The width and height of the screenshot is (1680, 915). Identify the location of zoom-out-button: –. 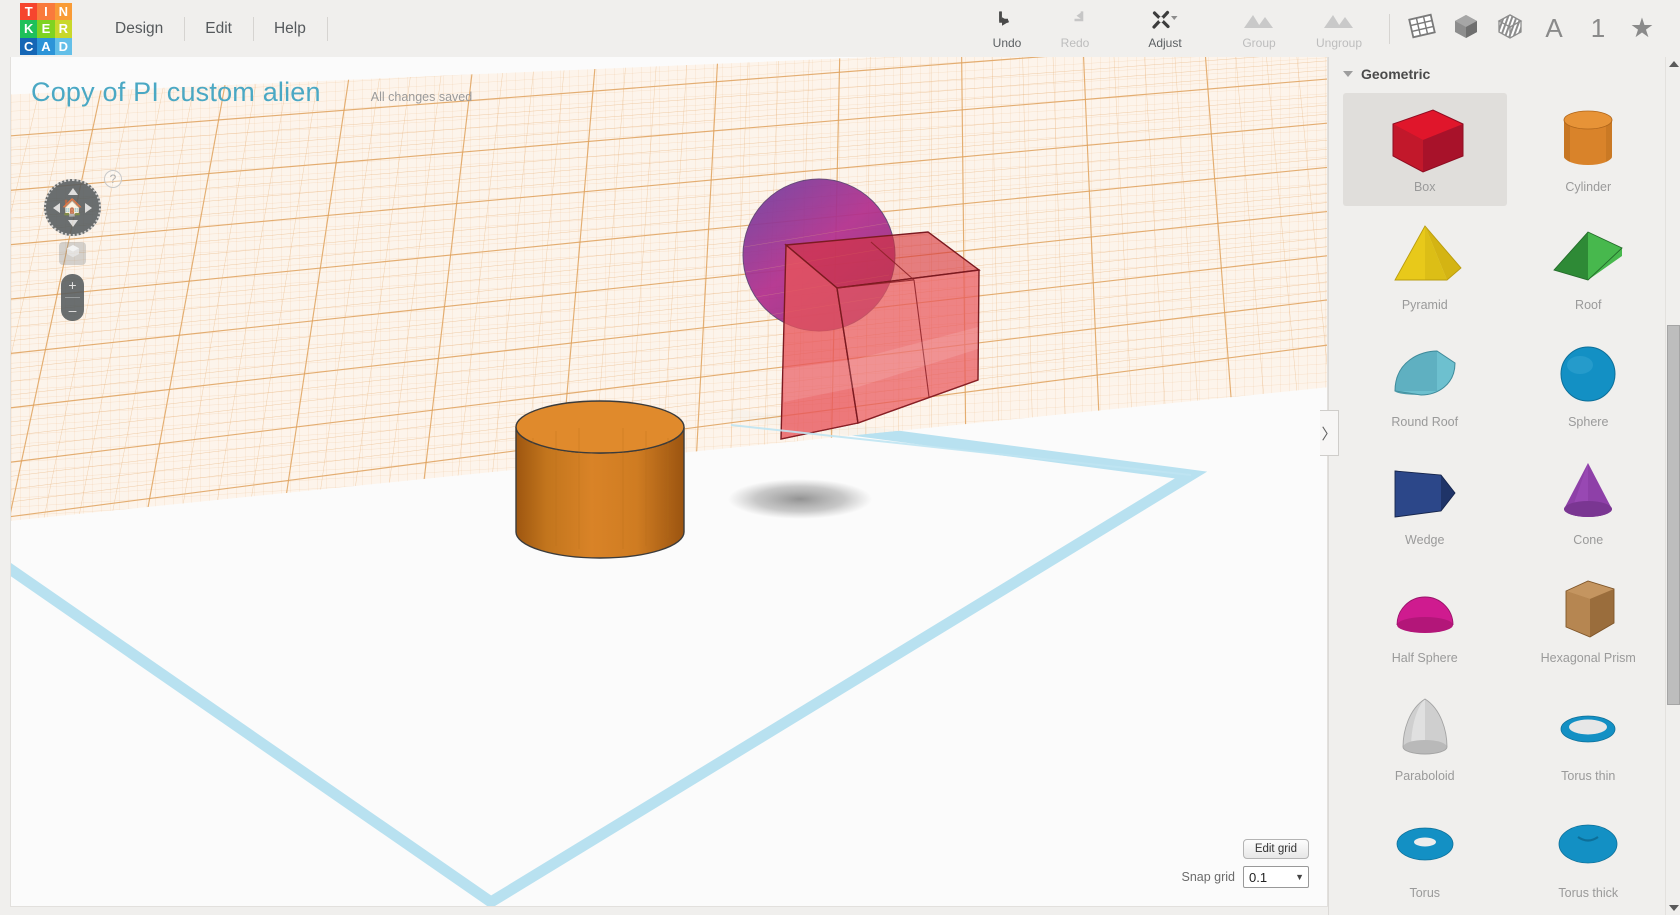
(73, 310).